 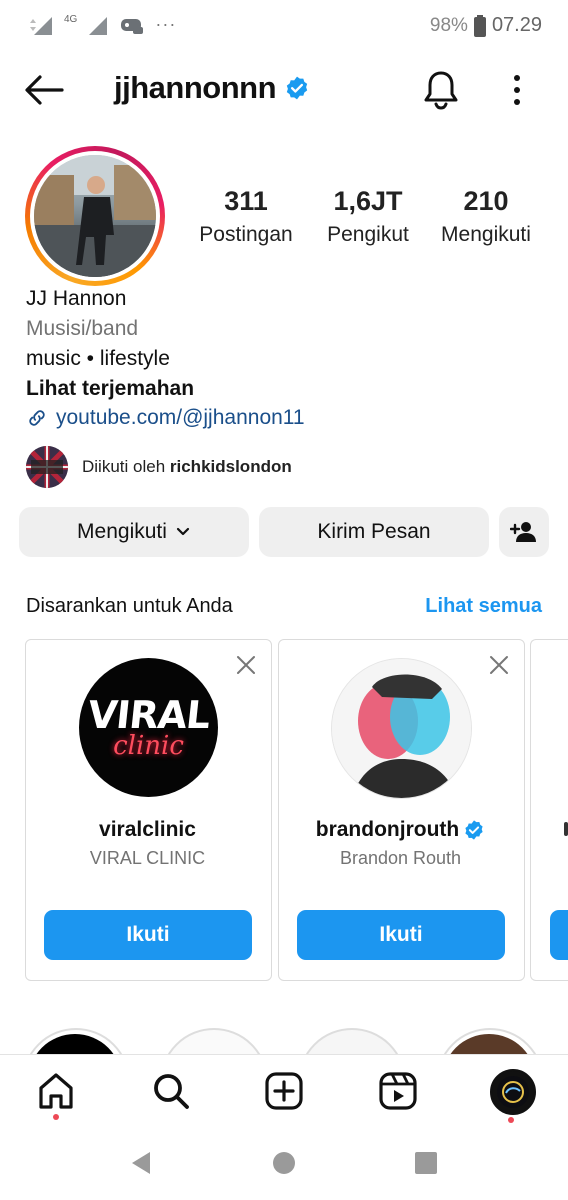 I want to click on profile-category: Musisi/band, so click(x=82, y=328).